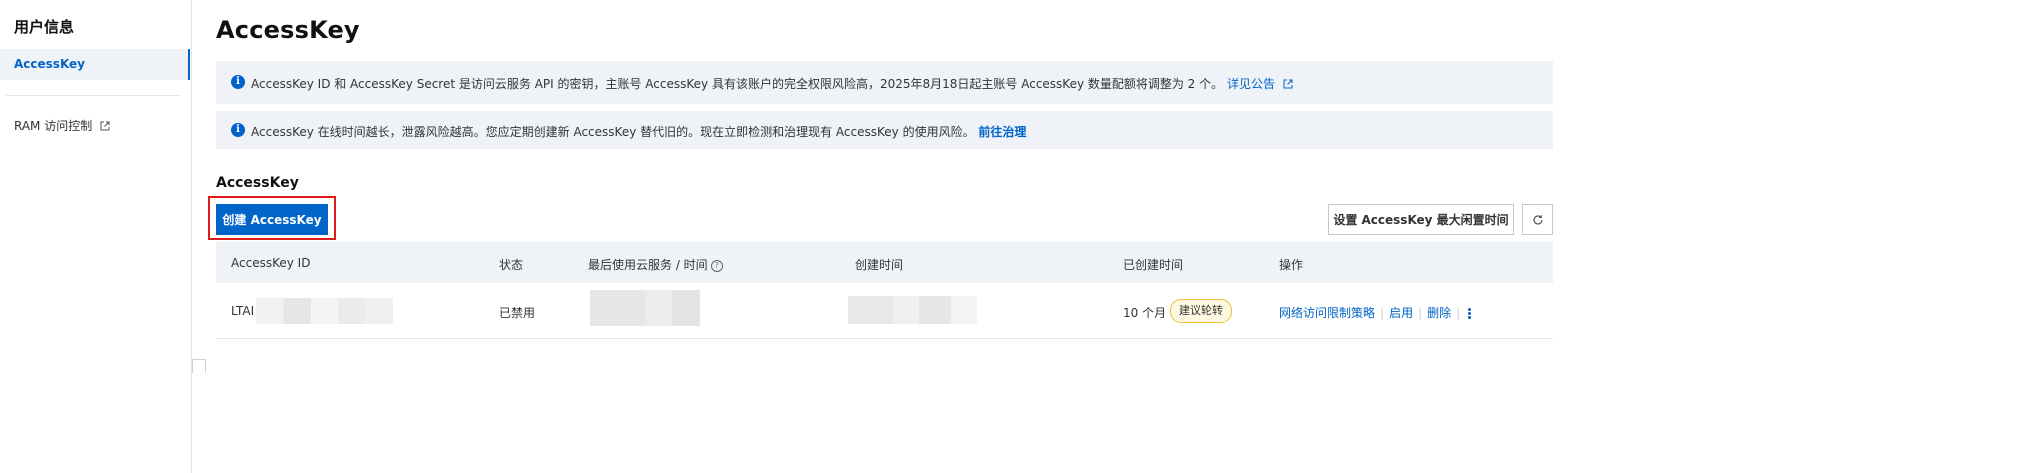 This screenshot has width=2020, height=473. I want to click on column-header-label: 最后使用云服务 / 时间, so click(648, 265).